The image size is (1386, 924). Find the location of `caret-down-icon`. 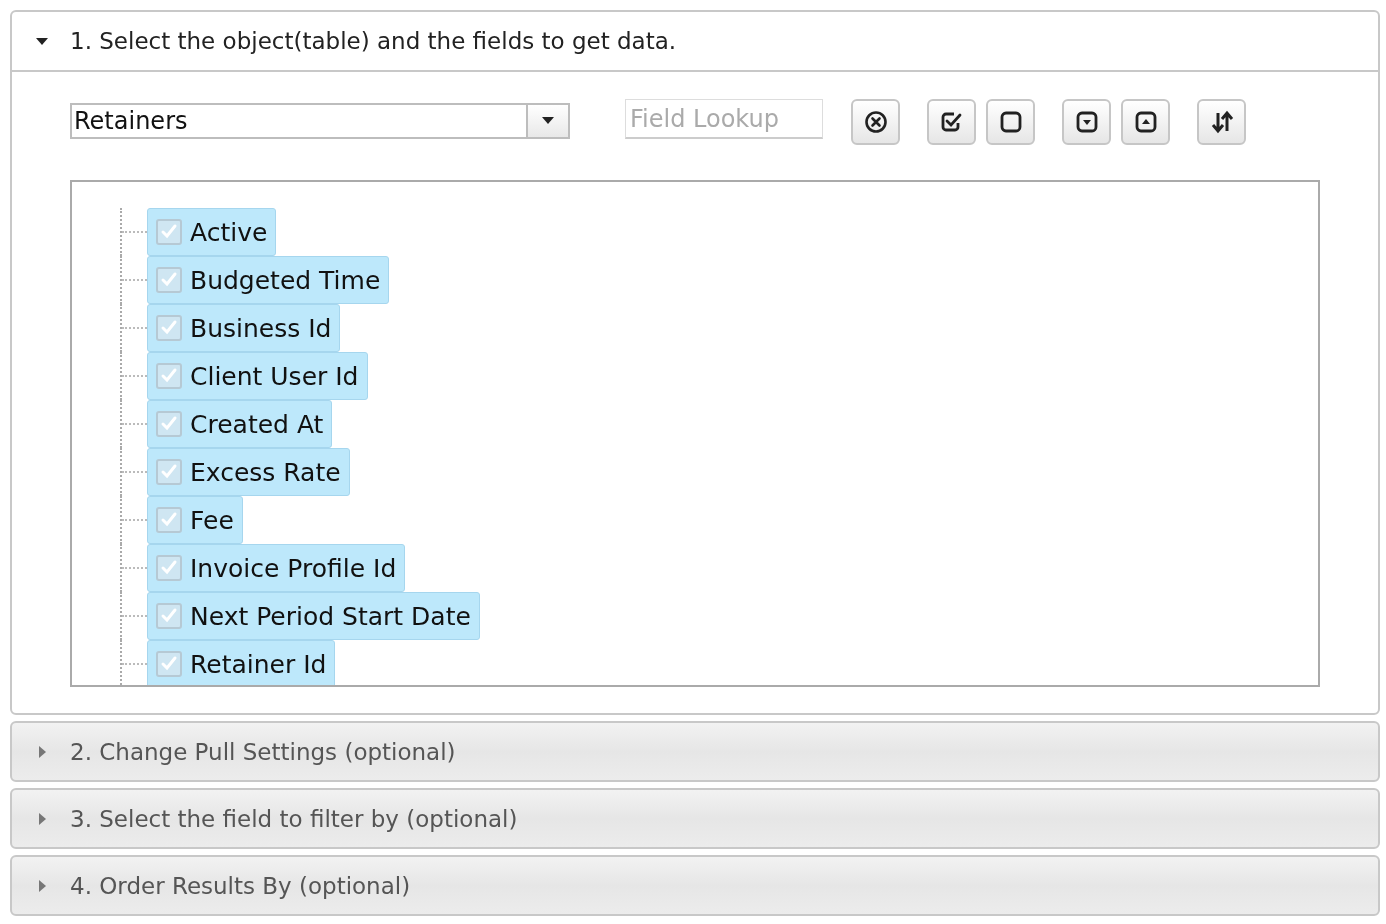

caret-down-icon is located at coordinates (42, 41).